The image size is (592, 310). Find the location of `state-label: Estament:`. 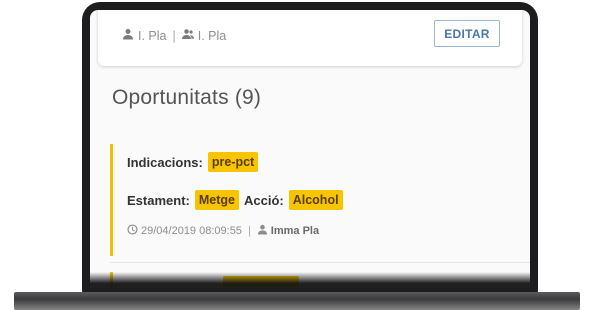

state-label: Estament: is located at coordinates (158, 200).